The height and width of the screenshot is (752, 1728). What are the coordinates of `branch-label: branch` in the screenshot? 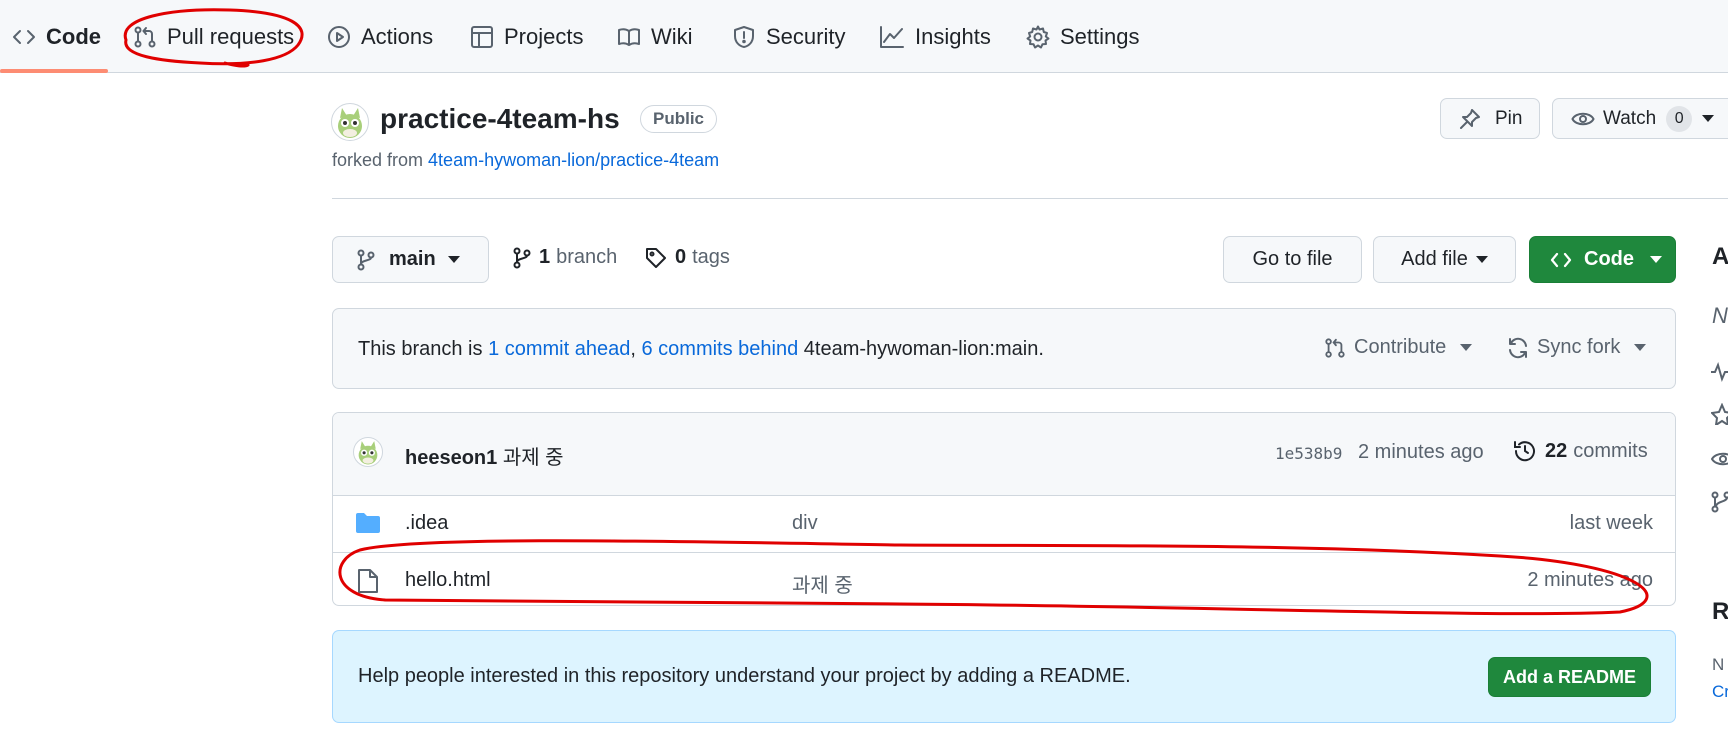 It's located at (587, 257).